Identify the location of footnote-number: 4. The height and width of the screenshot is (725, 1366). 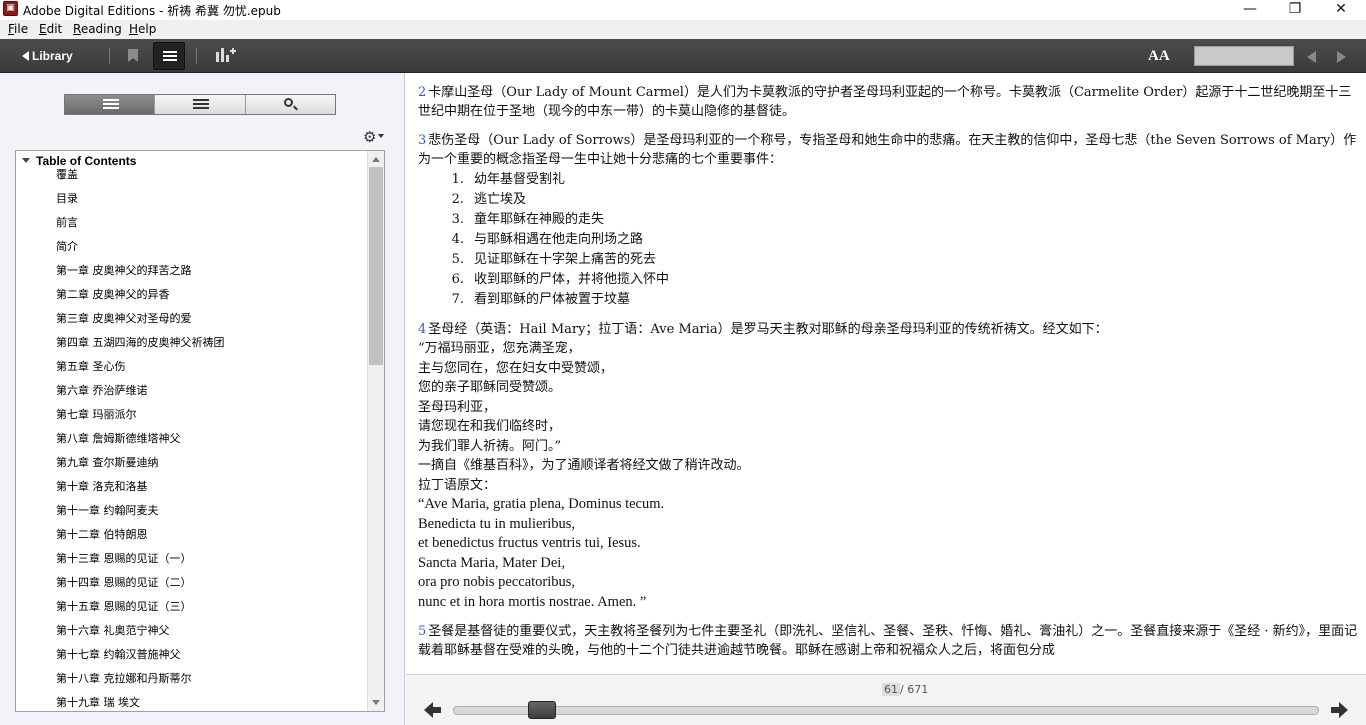
(422, 329).